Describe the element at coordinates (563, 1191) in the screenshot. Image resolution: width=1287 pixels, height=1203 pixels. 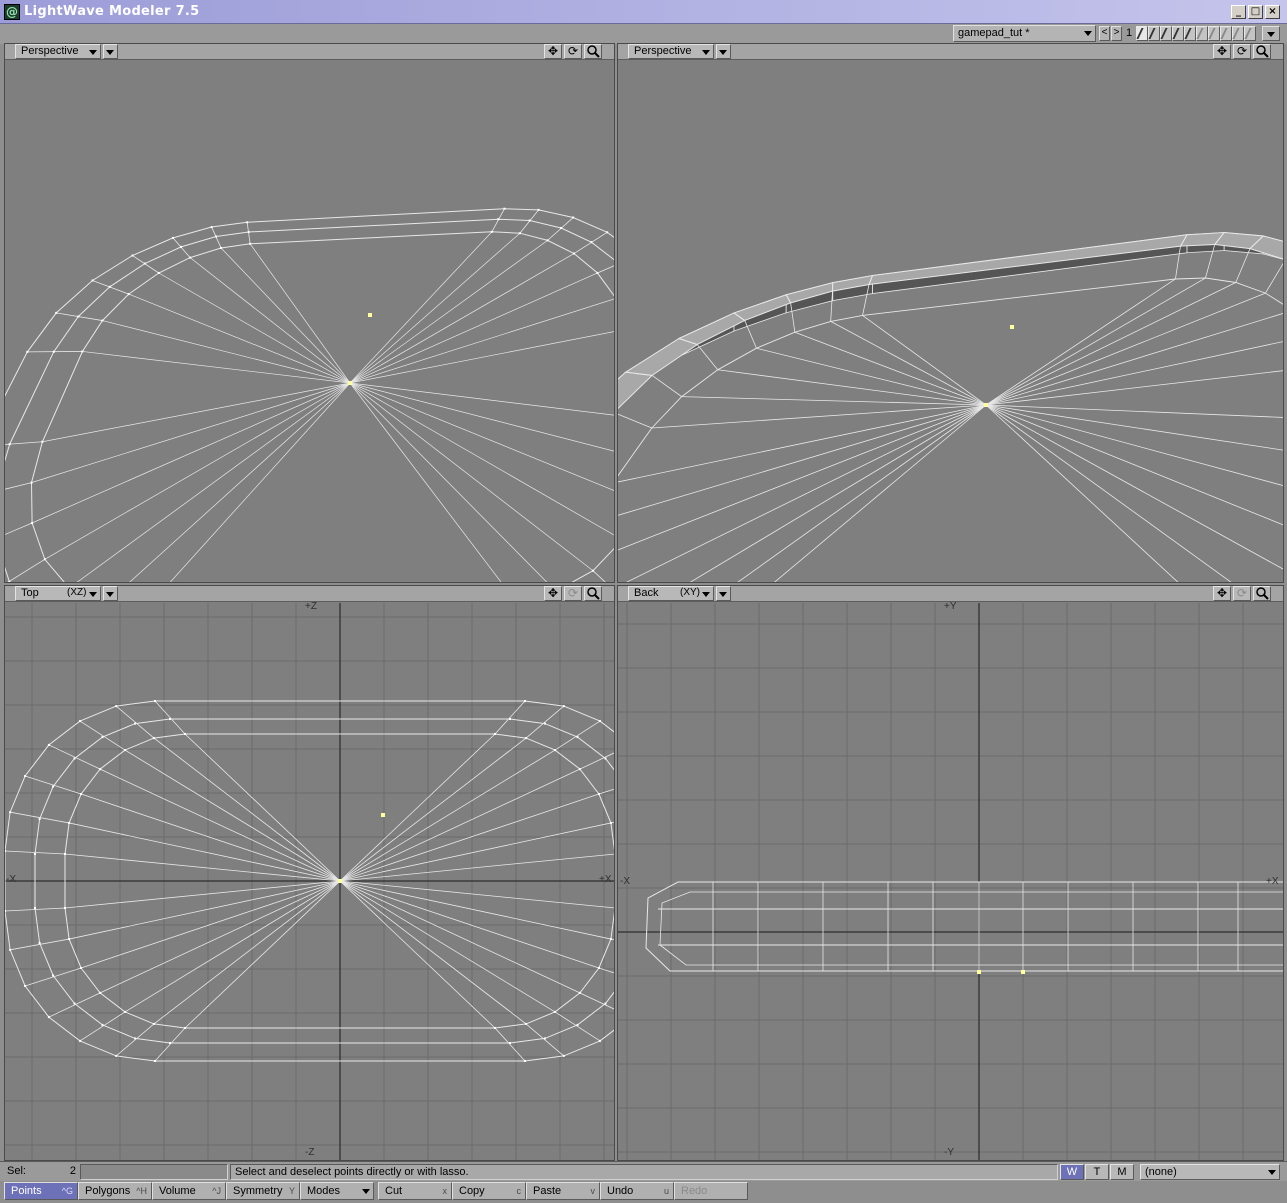
I see `paste-button: Paste v` at that location.